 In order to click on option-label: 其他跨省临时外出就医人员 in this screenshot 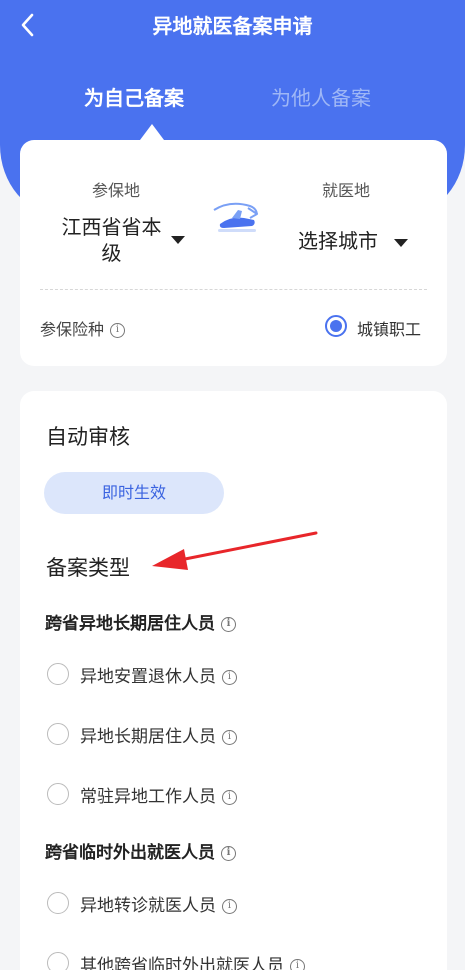, I will do `click(182, 963)`.